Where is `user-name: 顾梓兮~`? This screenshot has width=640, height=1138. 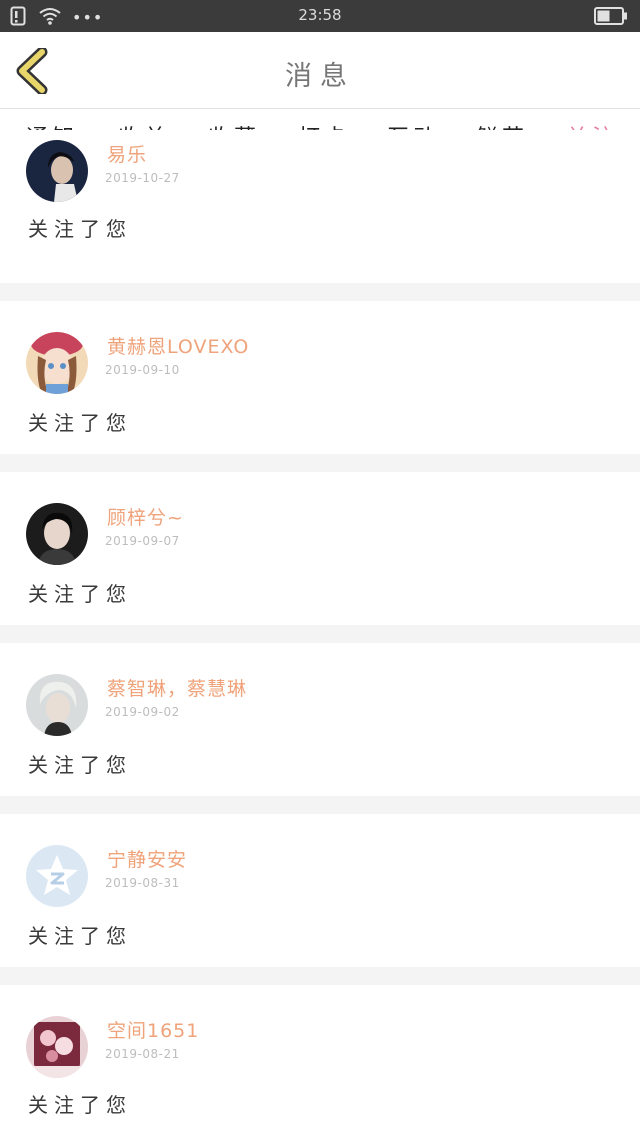 user-name: 顾梓兮~ is located at coordinates (145, 516).